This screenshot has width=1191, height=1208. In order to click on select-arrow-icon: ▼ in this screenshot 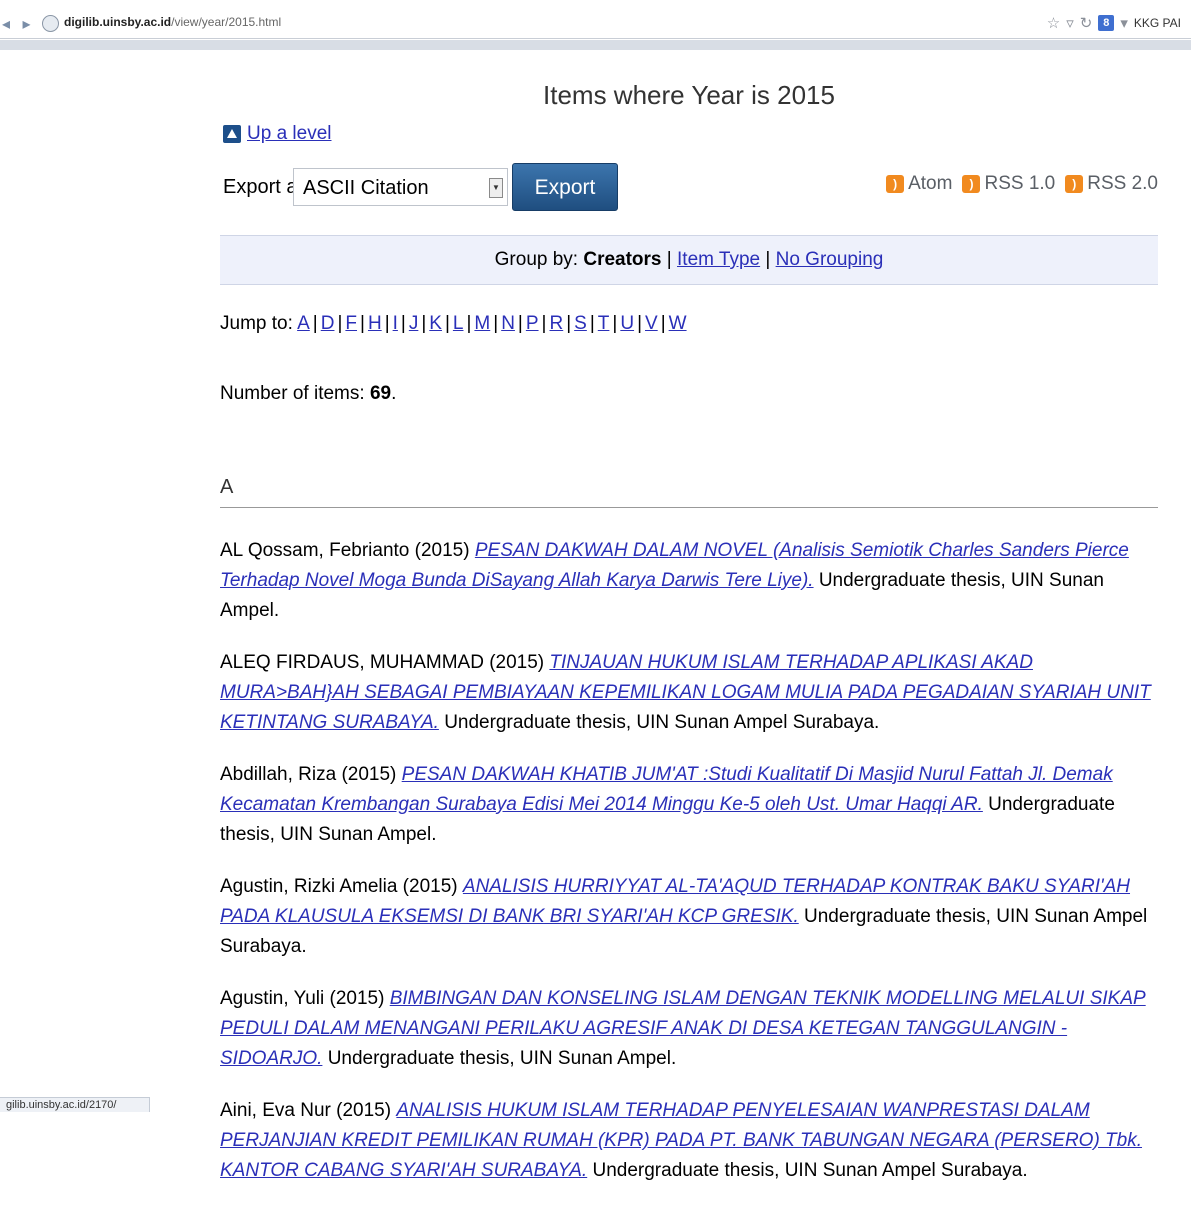, I will do `click(496, 188)`.